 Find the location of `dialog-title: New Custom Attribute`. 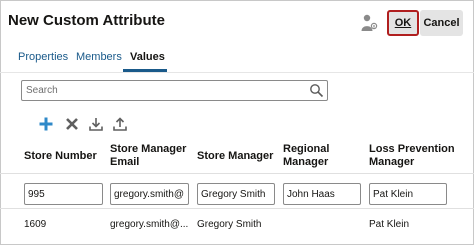

dialog-title: New Custom Attribute is located at coordinates (86, 20).